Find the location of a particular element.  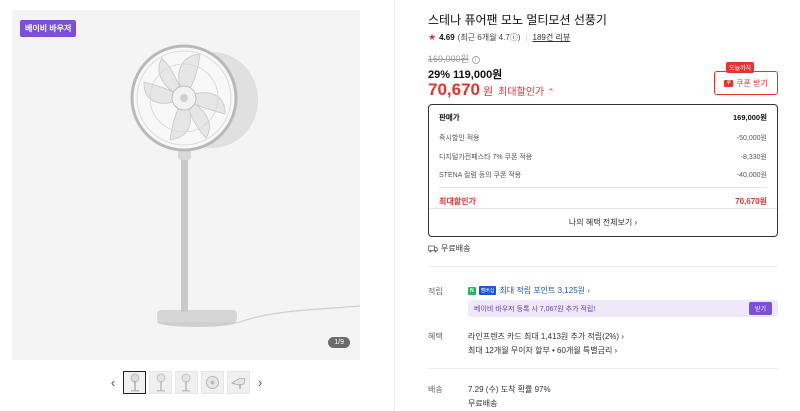

points-label: 적립 is located at coordinates (435, 291).